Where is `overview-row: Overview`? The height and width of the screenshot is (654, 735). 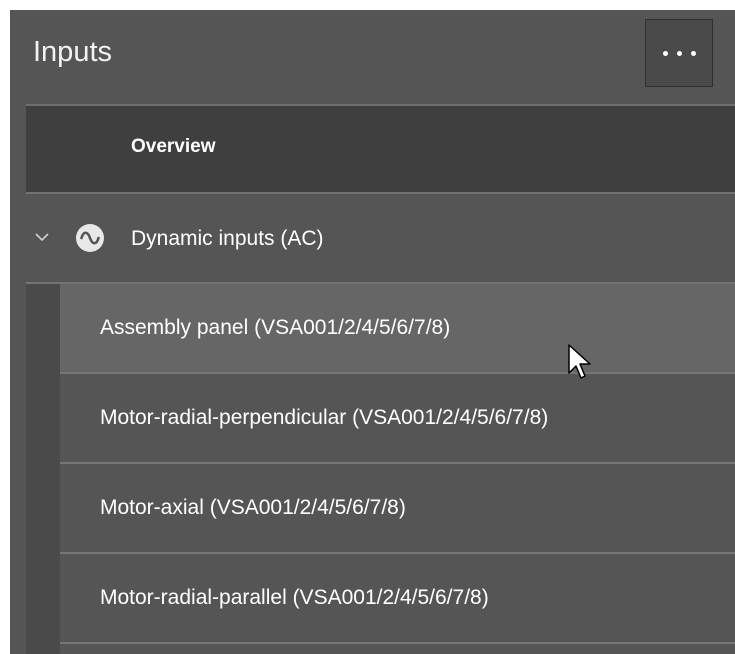 overview-row: Overview is located at coordinates (380, 149).